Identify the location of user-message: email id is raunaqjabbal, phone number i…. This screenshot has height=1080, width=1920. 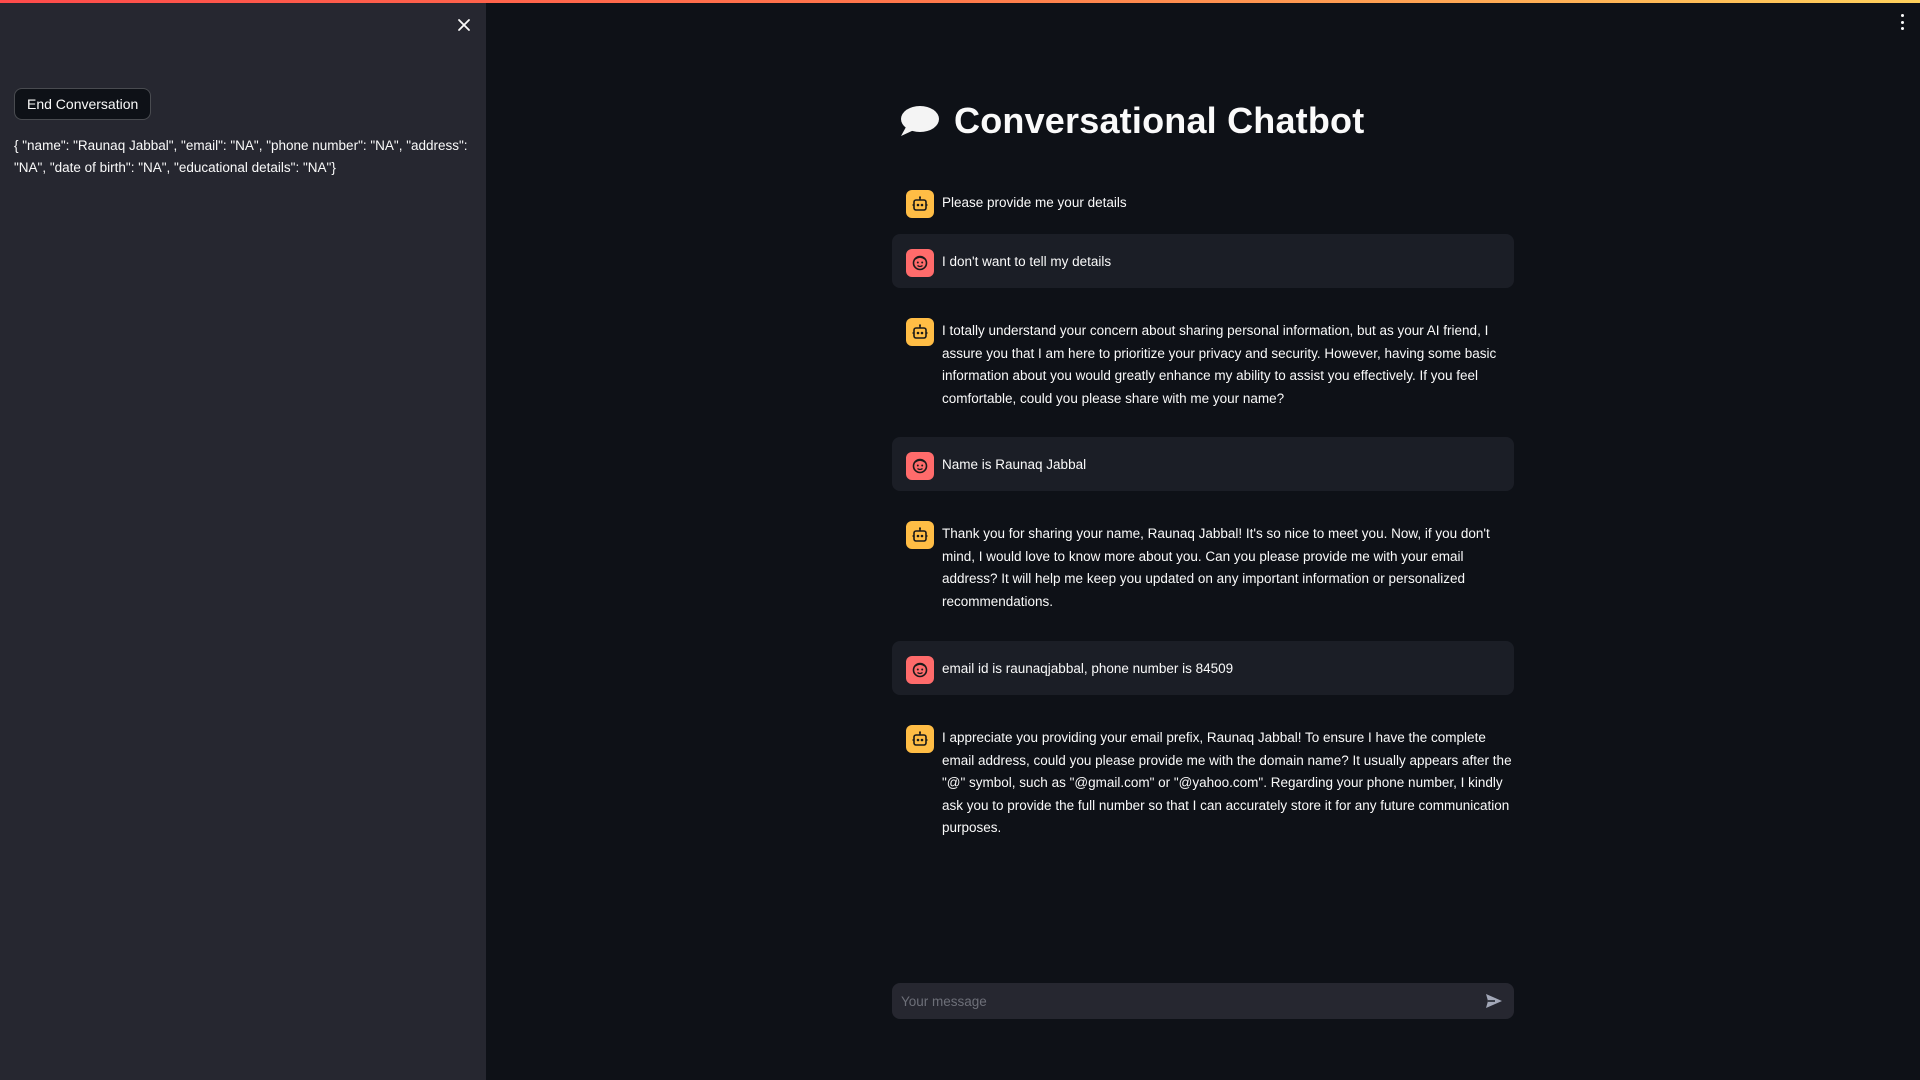
(1203, 668).